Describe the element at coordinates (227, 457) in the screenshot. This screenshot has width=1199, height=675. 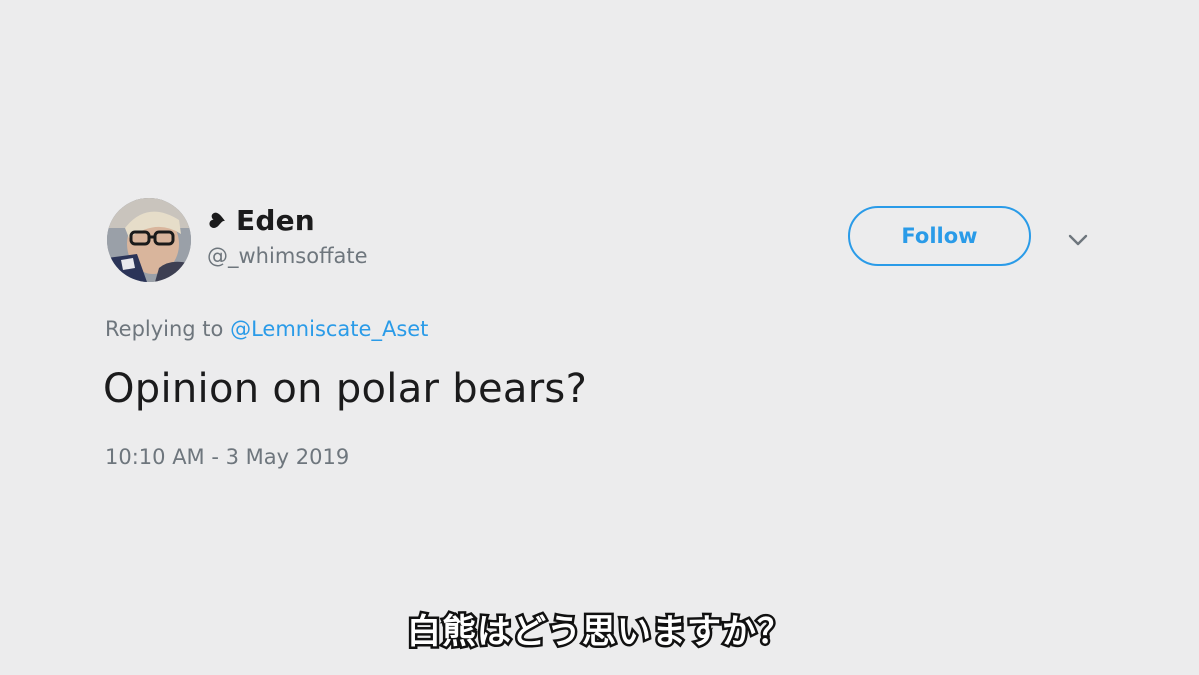
I see `tweet-timestamp: 10:10 AM - 3 May 2019` at that location.